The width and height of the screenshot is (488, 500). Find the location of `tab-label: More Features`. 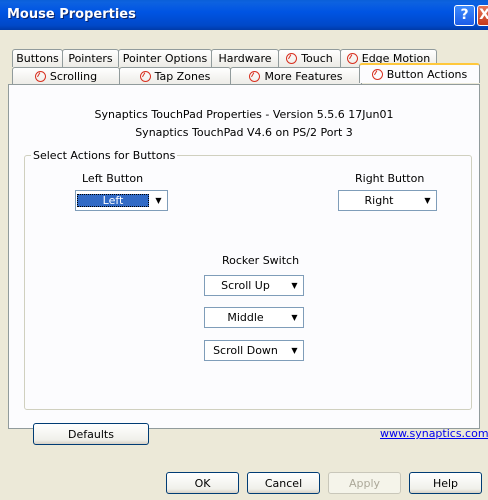

tab-label: More Features is located at coordinates (303, 76).